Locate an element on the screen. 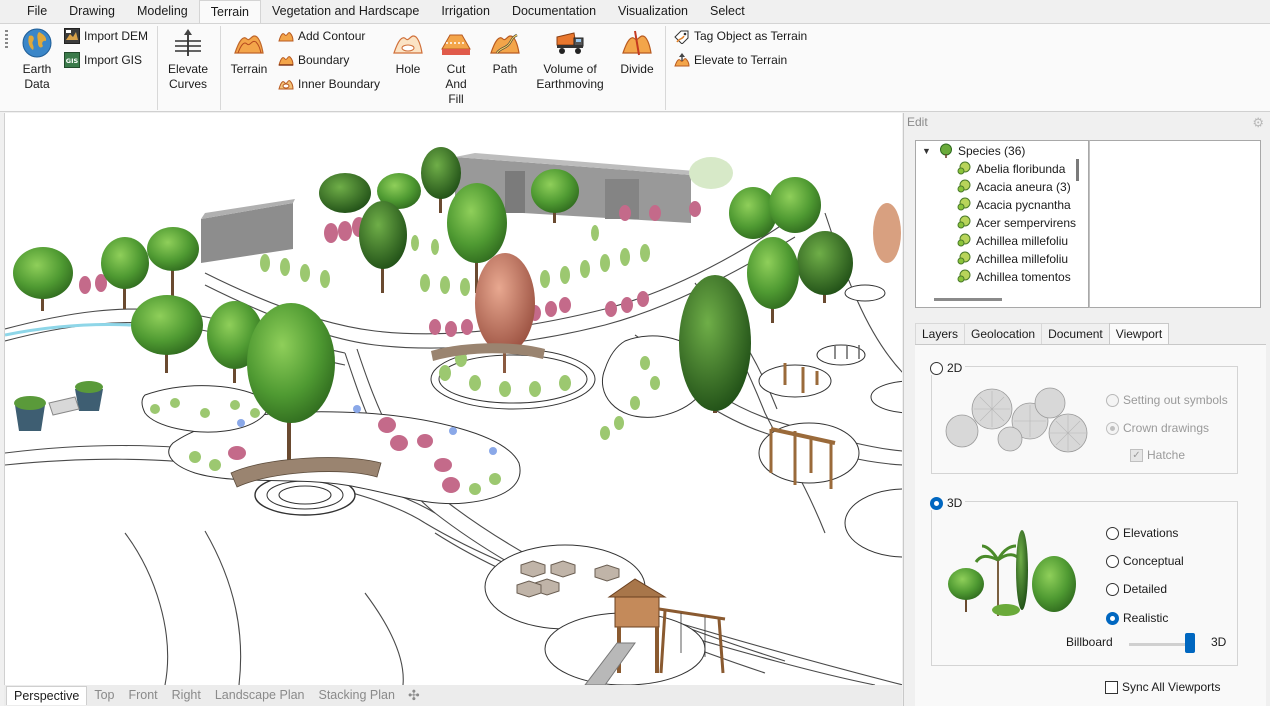 This screenshot has width=1270, height=706. elevate-to-terrain-label: Elevate to Terrain is located at coordinates (741, 60).